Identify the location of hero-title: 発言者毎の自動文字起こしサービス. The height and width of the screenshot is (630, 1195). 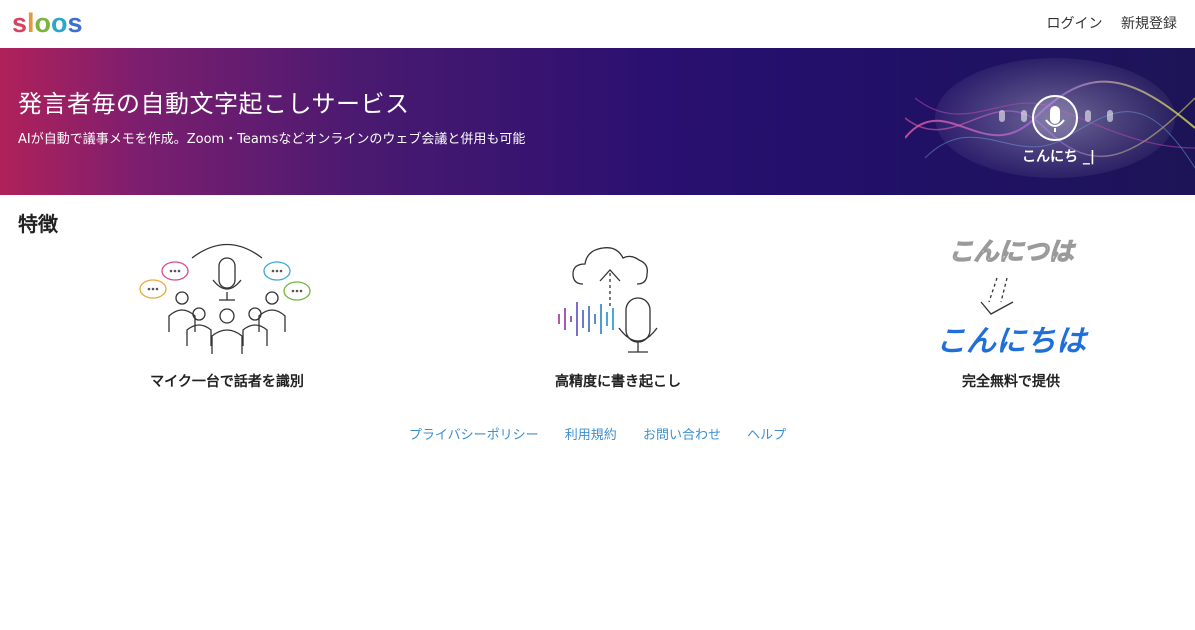
(214, 104).